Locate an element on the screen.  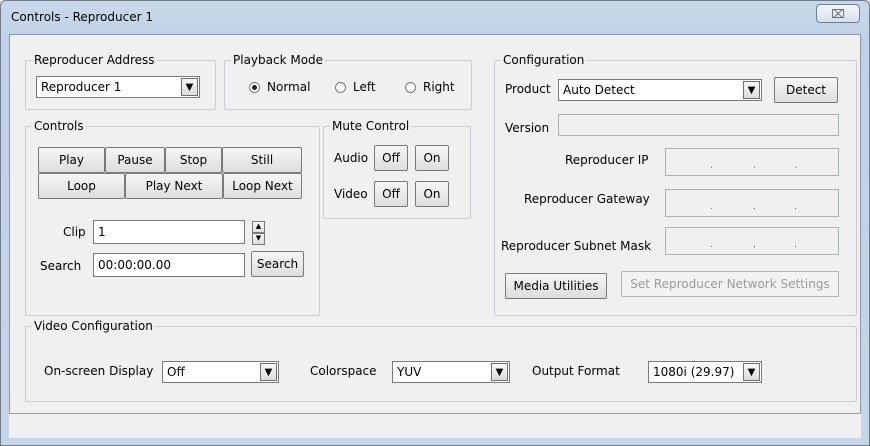
colorspace-select: YUV ▼ is located at coordinates (451, 372).